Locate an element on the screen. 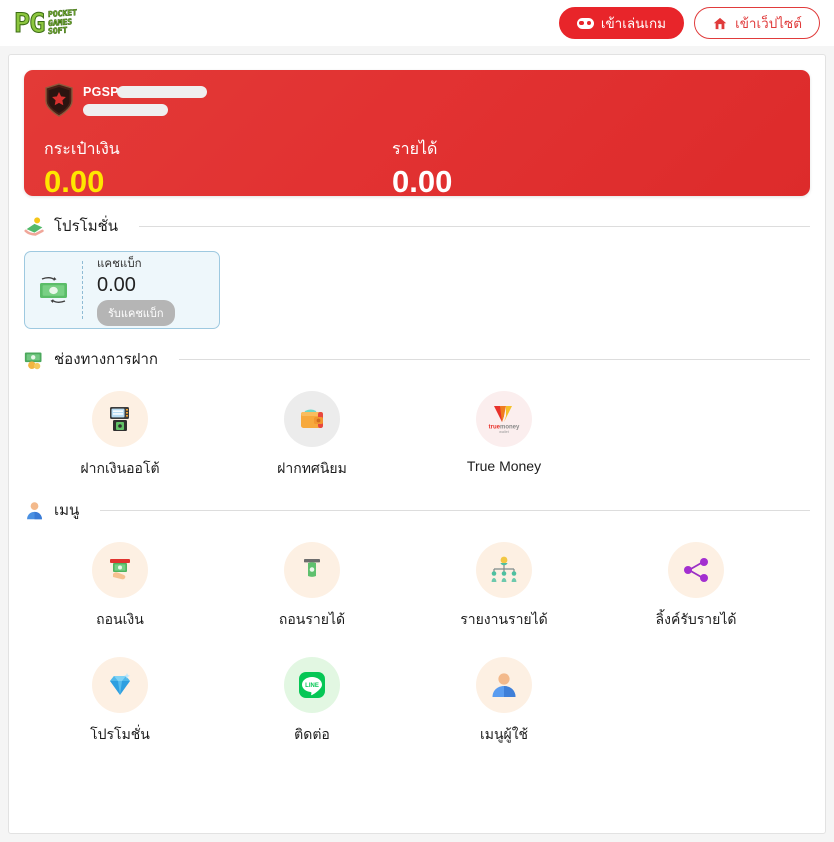 This screenshot has height=842, width=834. menu-label-income-link: ลิ้งค์รับรายได้ is located at coordinates (696, 619).